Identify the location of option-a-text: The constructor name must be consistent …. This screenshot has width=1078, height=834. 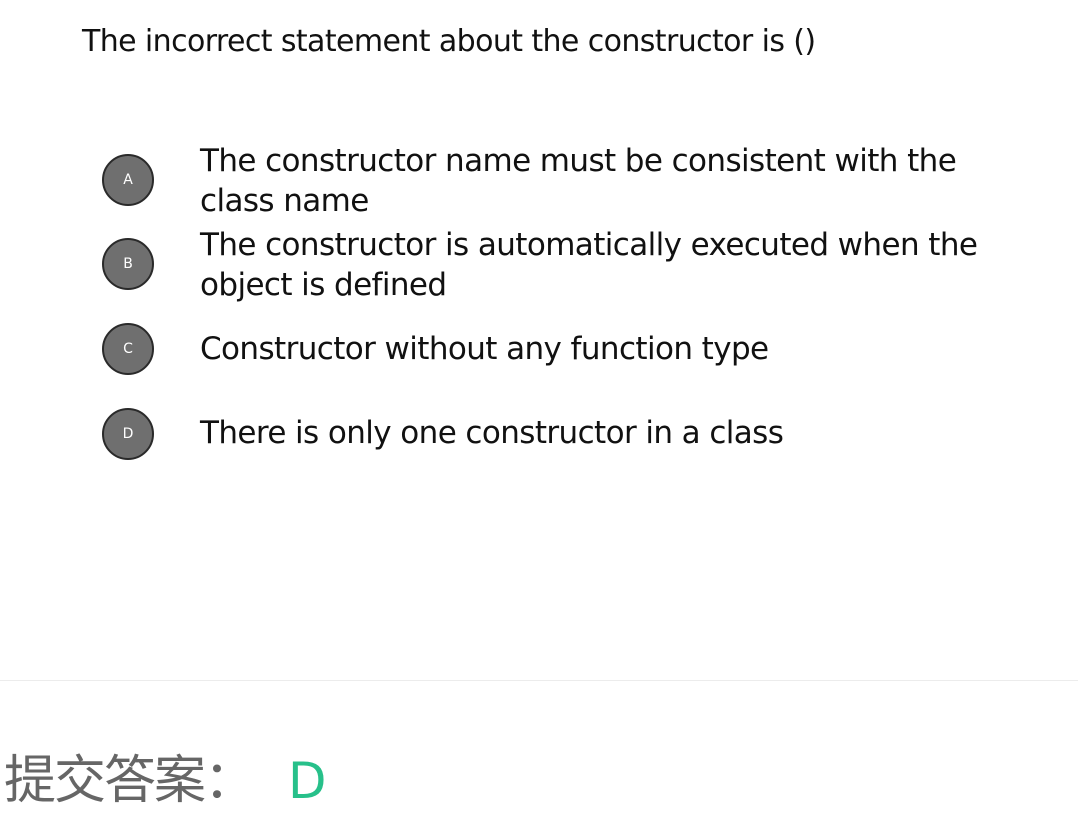
(578, 181).